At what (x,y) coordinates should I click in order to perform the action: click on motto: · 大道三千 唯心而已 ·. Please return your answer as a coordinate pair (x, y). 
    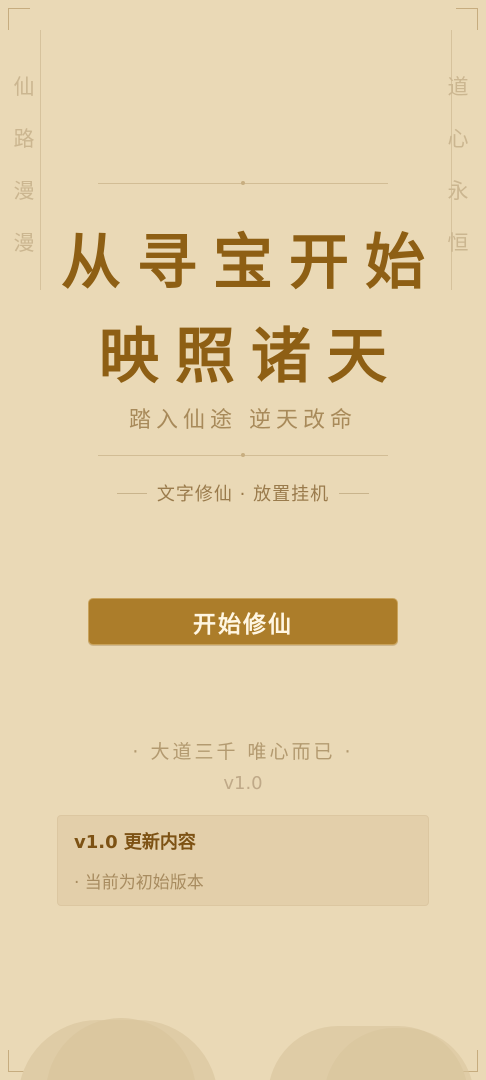
    Looking at the image, I should click on (243, 752).